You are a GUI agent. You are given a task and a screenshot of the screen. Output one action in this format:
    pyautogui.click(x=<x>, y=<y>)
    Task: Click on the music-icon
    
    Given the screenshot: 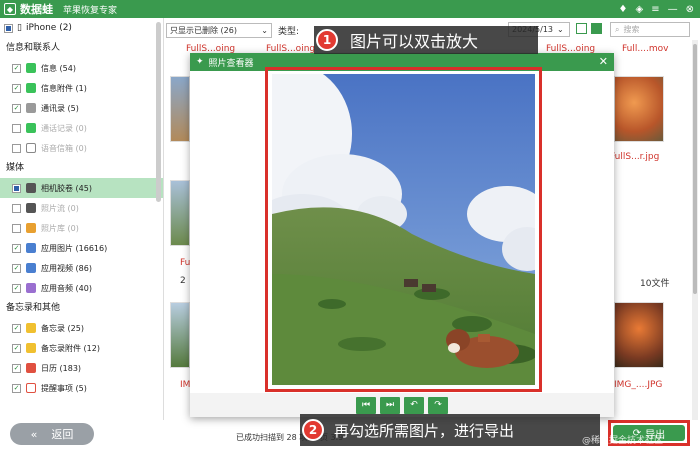 What is the action you would take?
    pyautogui.click(x=31, y=288)
    